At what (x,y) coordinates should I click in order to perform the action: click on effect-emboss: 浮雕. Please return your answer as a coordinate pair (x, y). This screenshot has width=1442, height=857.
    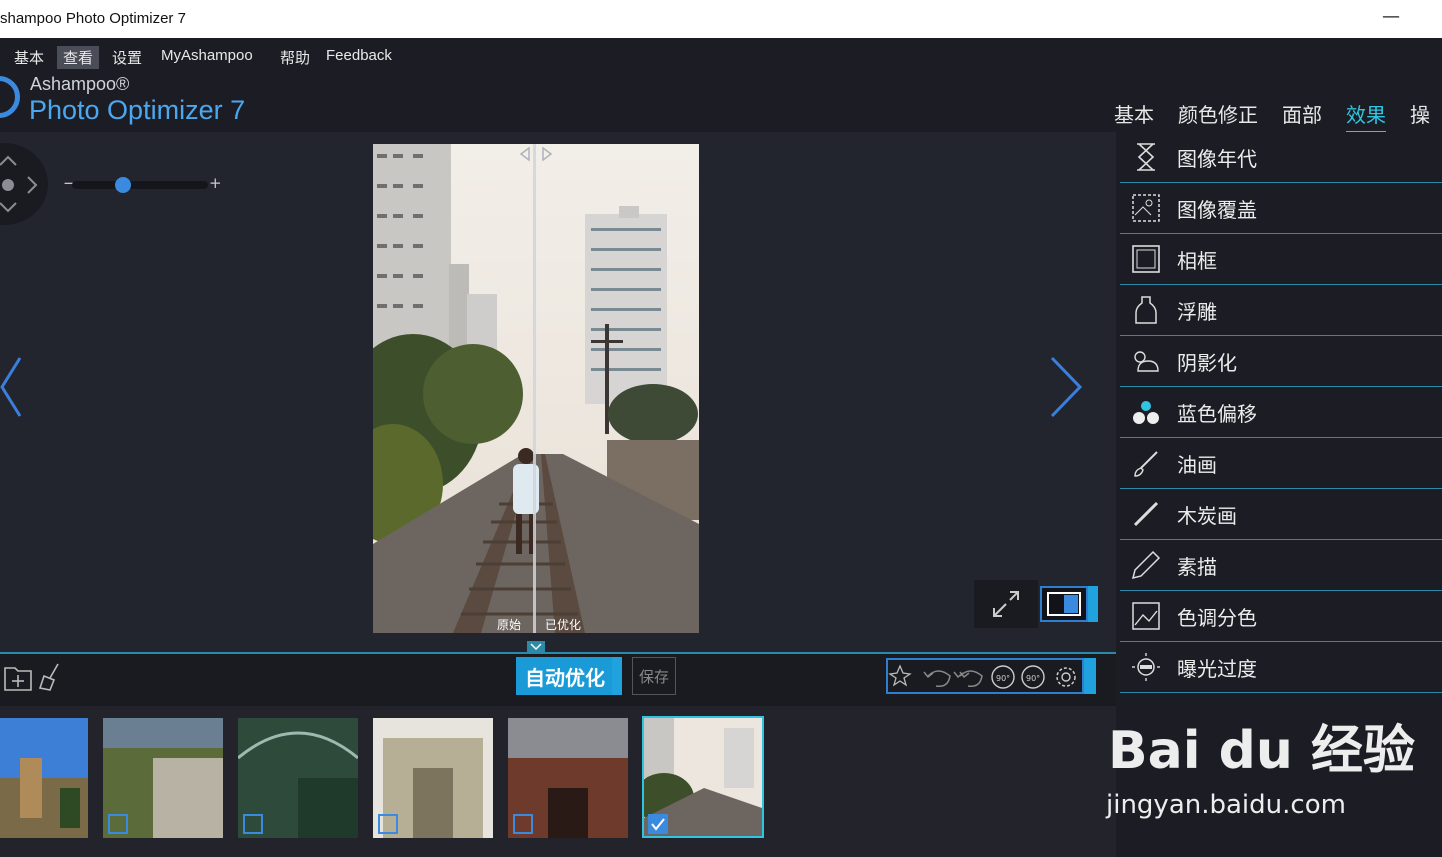
    Looking at the image, I should click on (1281, 310).